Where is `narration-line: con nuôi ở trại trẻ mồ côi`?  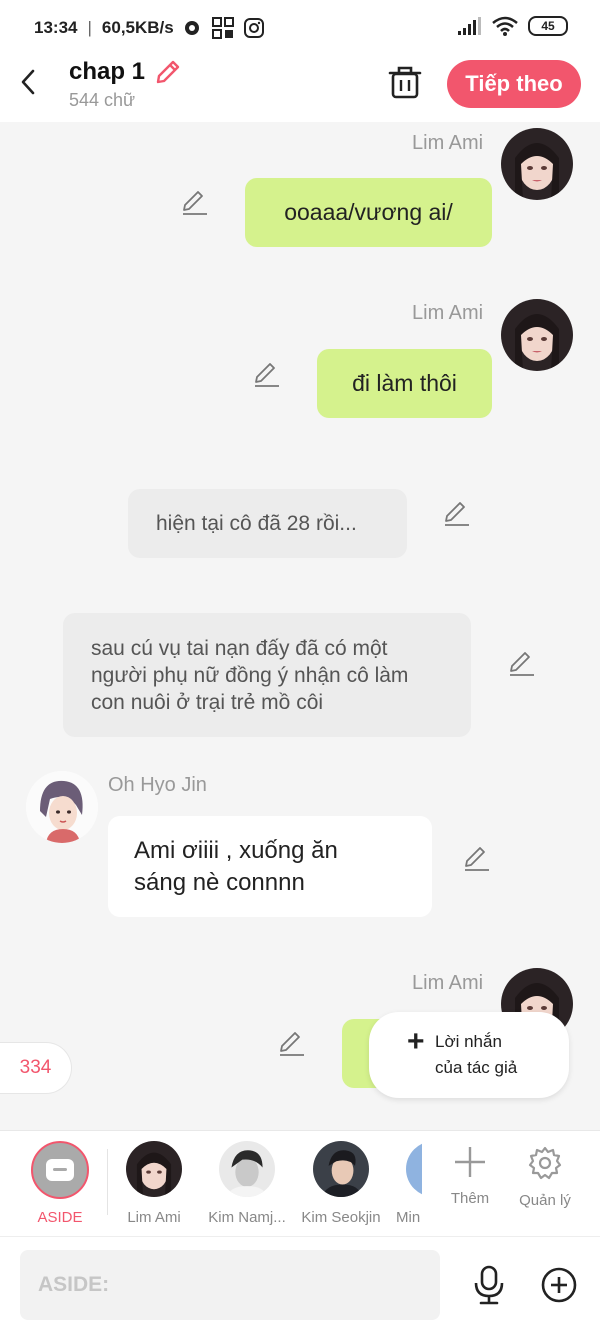
narration-line: con nuôi ở trại trẻ mồ côi is located at coordinates (207, 702).